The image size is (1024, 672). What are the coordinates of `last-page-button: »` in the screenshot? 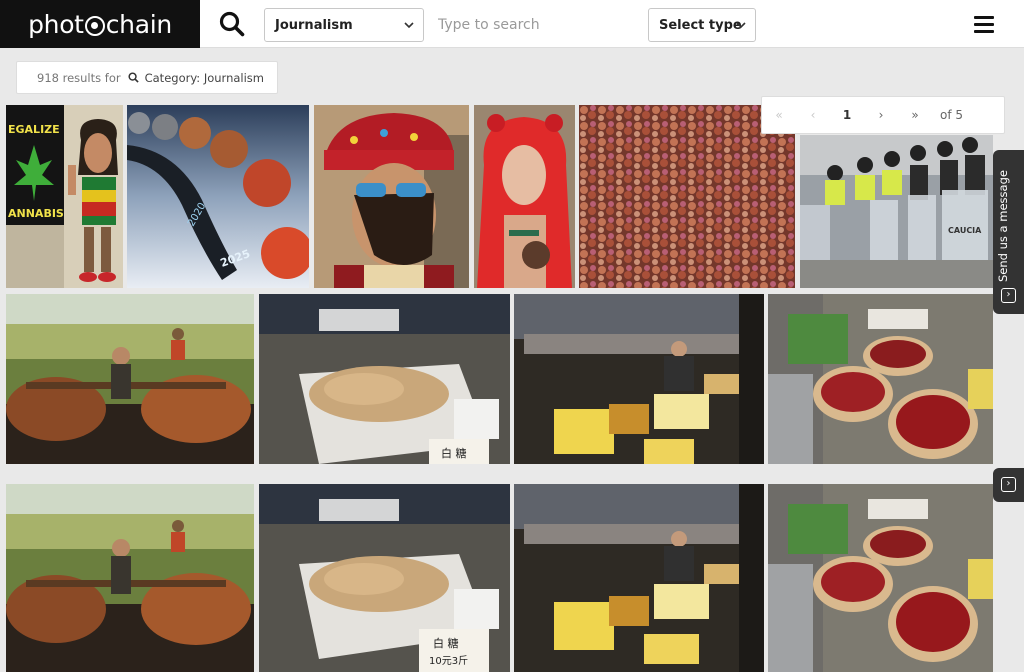 It's located at (915, 115).